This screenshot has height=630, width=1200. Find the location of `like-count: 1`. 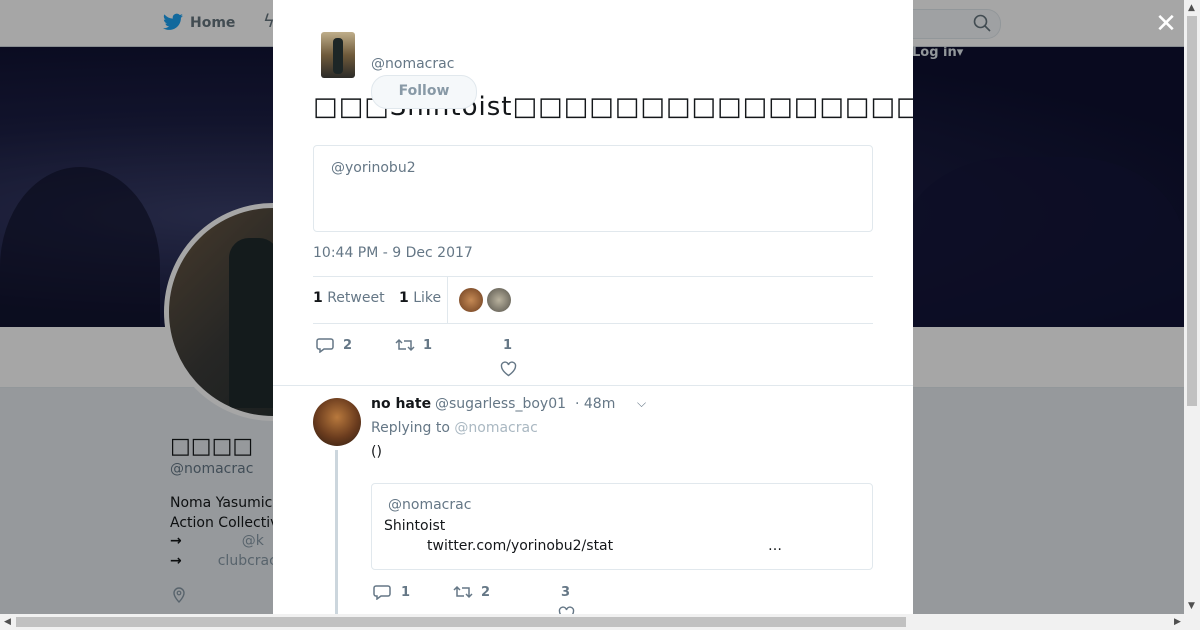

like-count: 1 is located at coordinates (507, 345).